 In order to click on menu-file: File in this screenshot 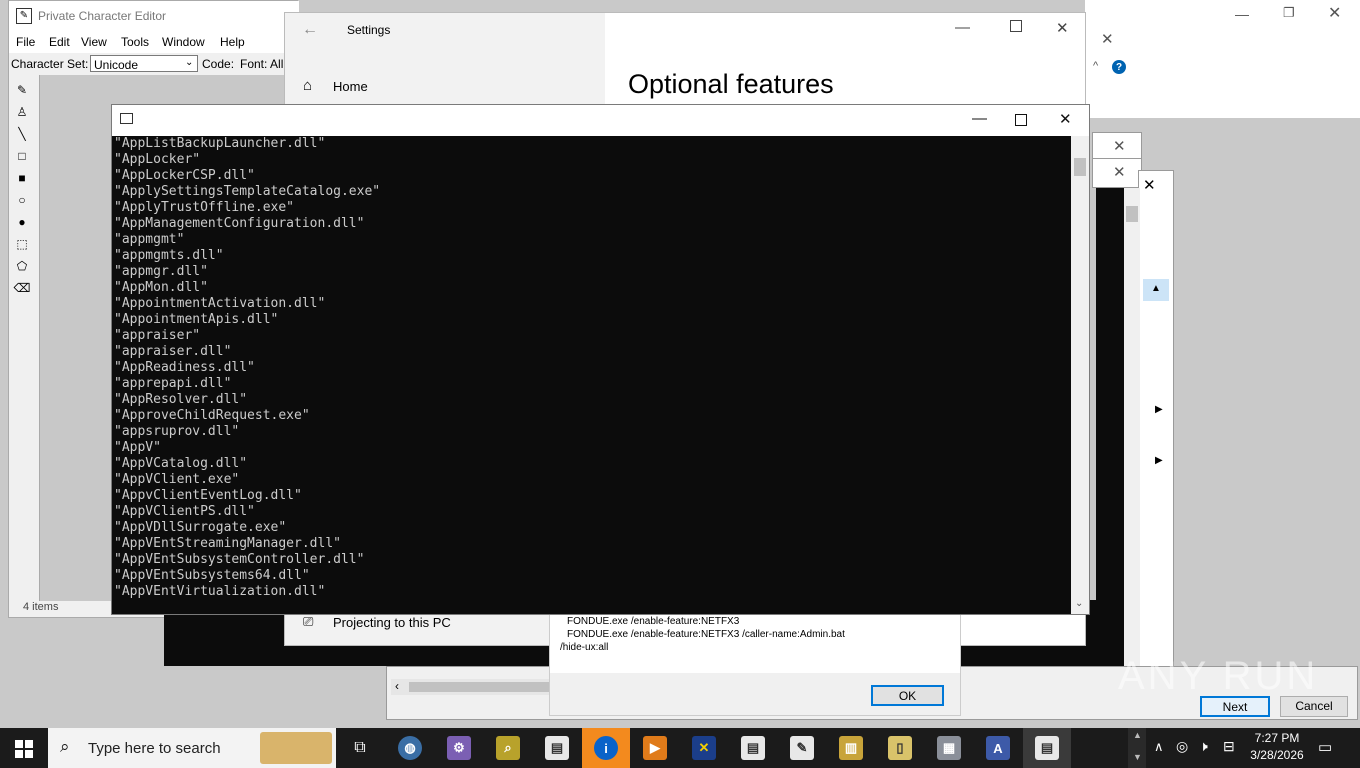, I will do `click(25, 42)`.